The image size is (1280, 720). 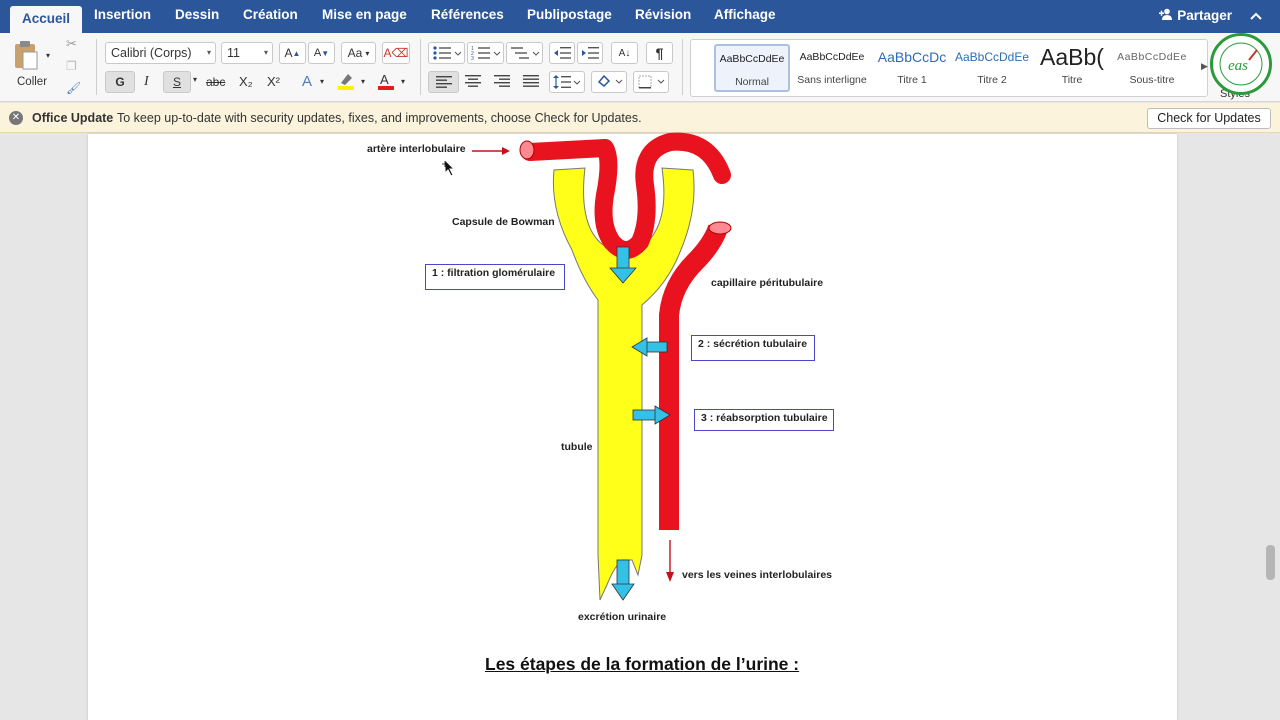 I want to click on mouse-cursor-icon, so click(x=450, y=170).